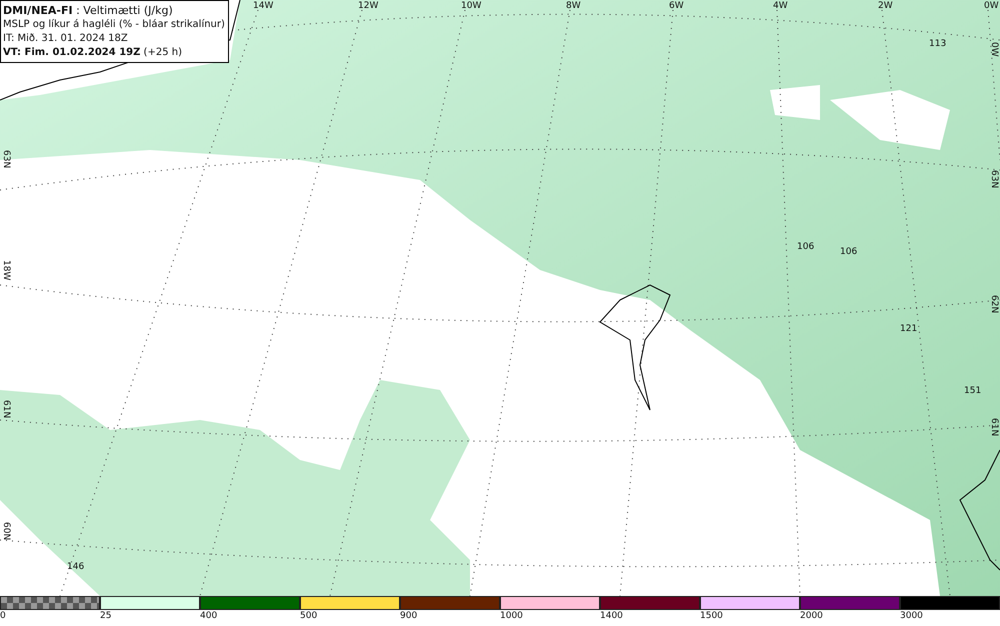  I want to click on grid-label: 62N, so click(993, 304).